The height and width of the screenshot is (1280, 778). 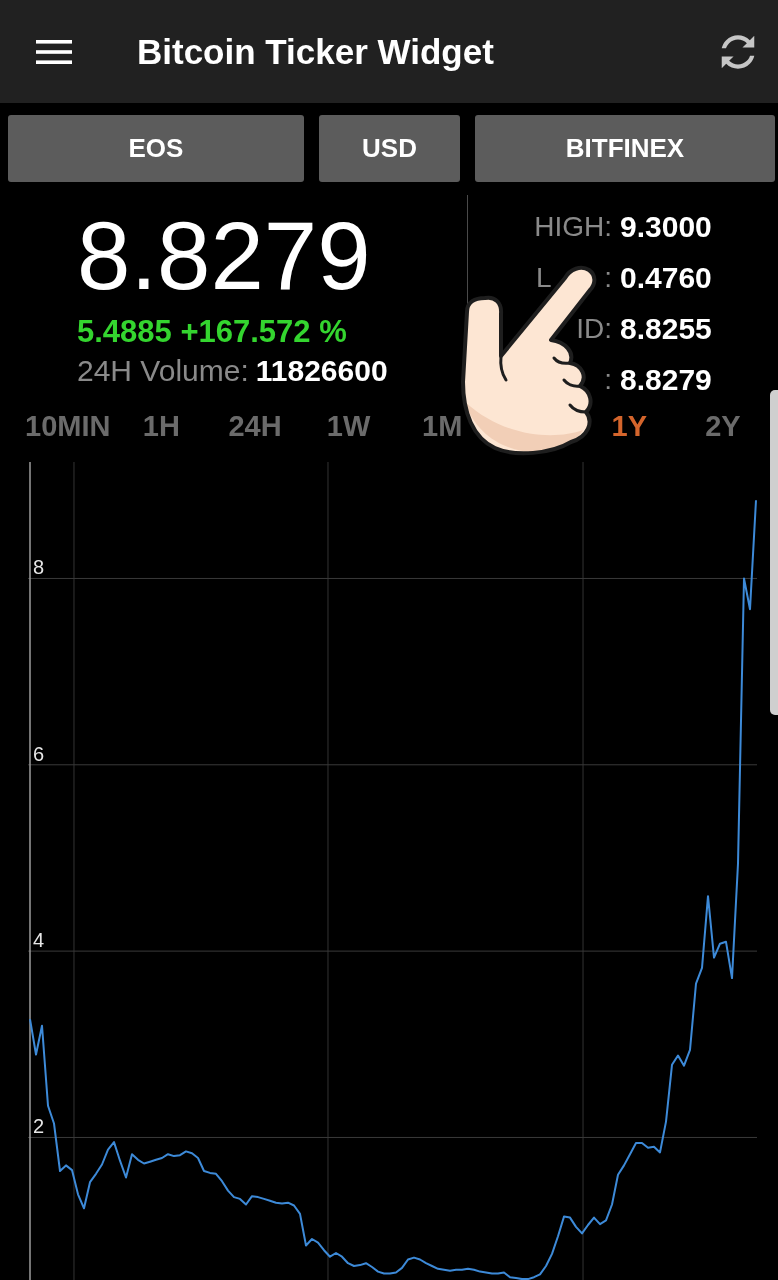 What do you see at coordinates (39, 567) in the screenshot?
I see `y-tick-label: 8` at bounding box center [39, 567].